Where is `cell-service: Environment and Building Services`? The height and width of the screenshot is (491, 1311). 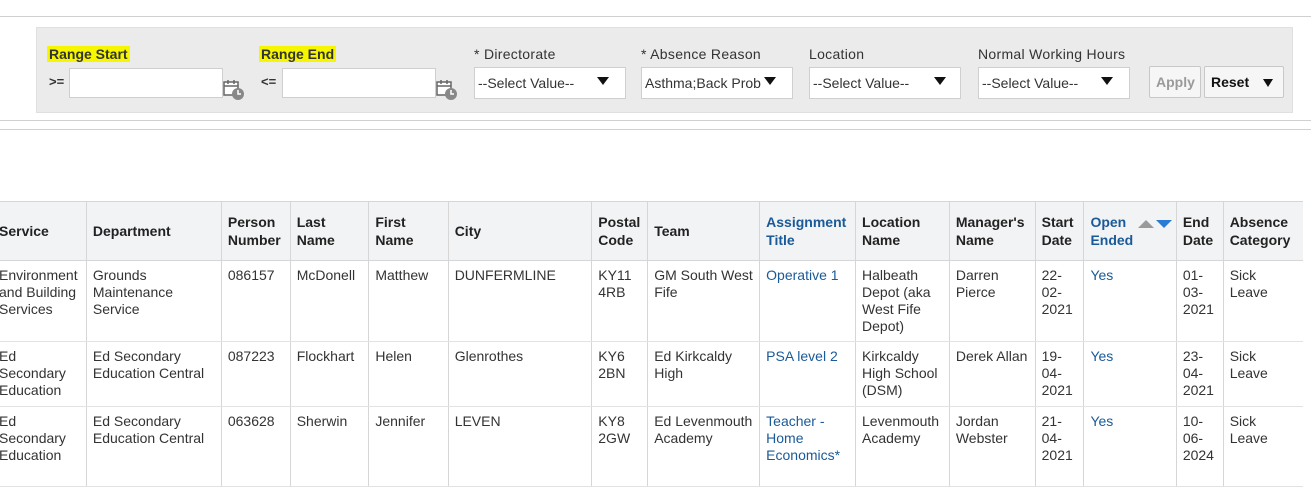
cell-service: Environment and Building Services is located at coordinates (43, 301).